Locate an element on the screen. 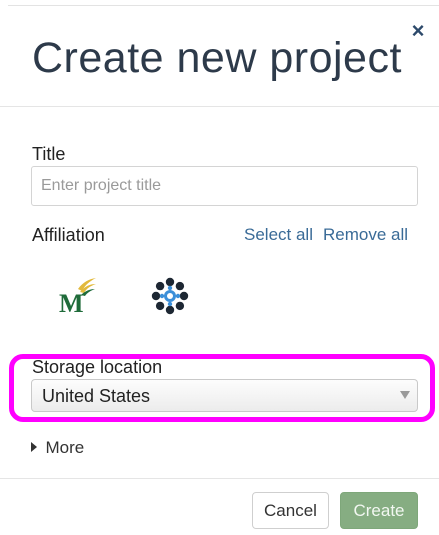 The height and width of the screenshot is (535, 439). create-button: Create is located at coordinates (379, 510).